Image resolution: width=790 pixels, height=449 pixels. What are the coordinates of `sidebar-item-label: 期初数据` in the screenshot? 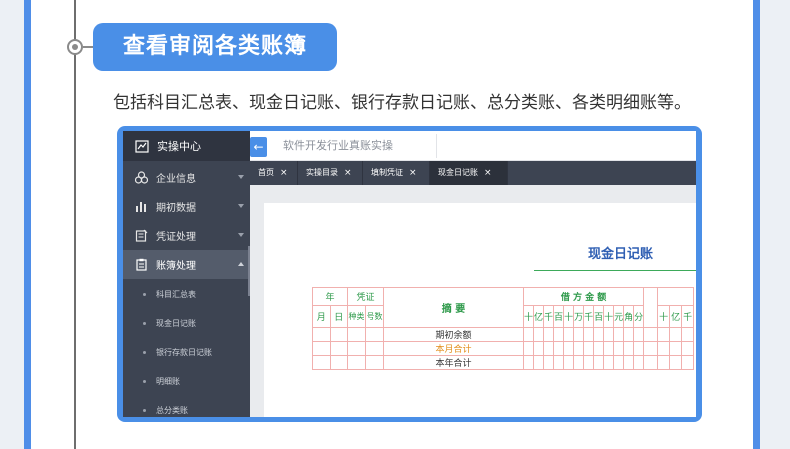 It's located at (176, 208).